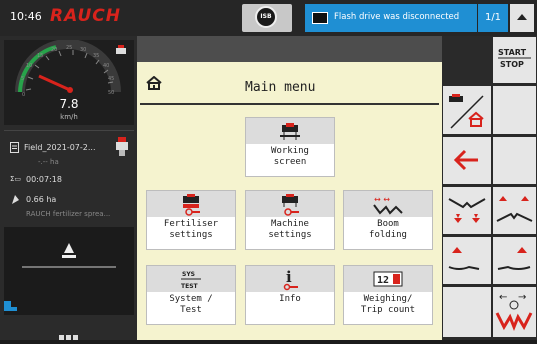 The width and height of the screenshot is (537, 344). I want to click on brand-logo: RAUCH, so click(85, 16).